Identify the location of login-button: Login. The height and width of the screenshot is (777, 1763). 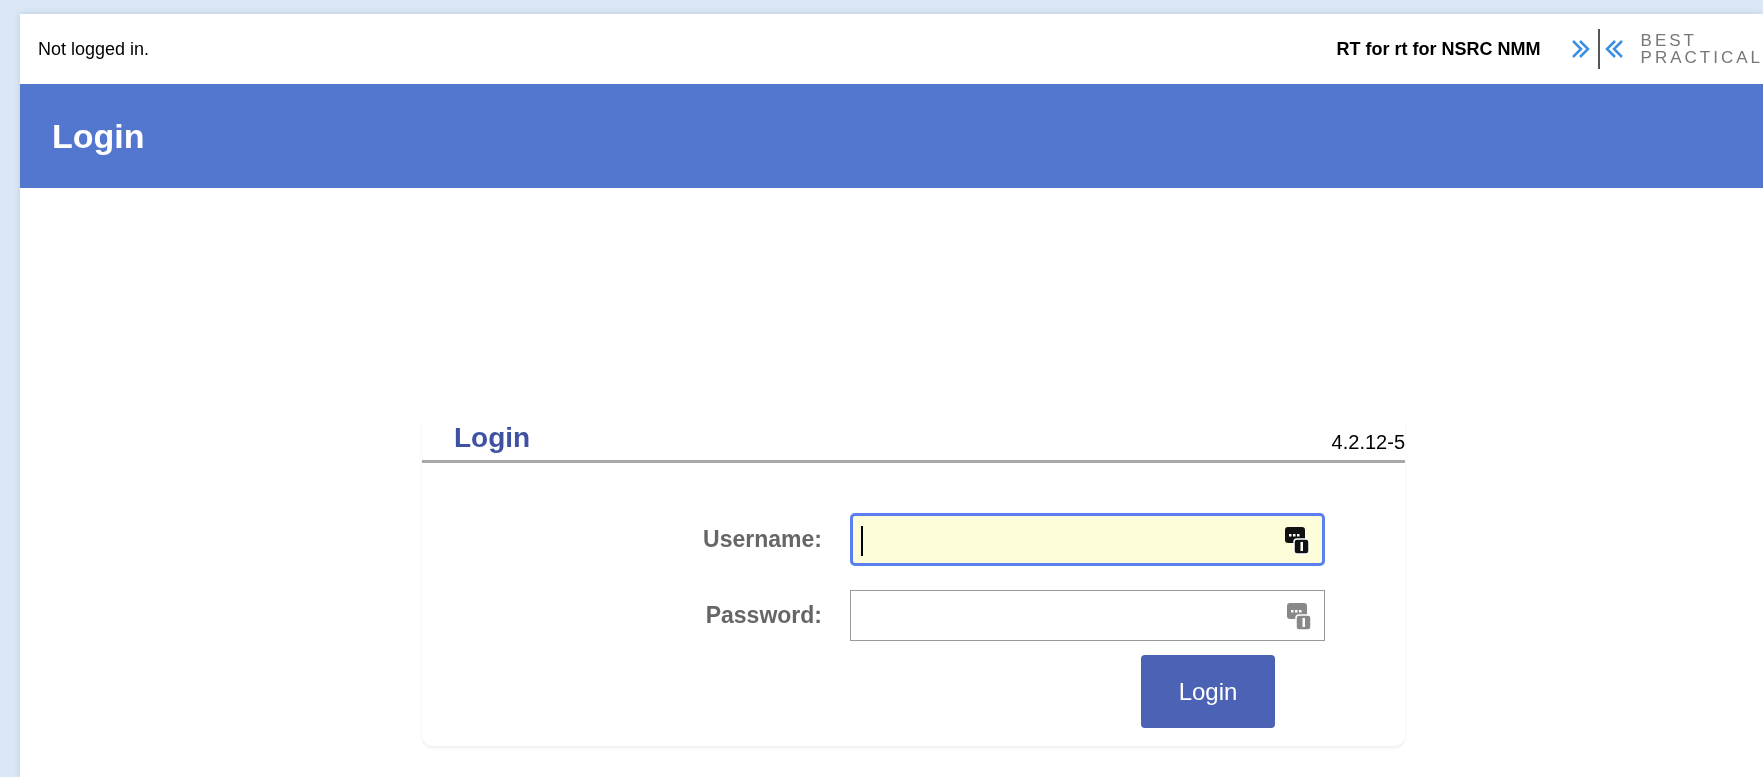
(1208, 691).